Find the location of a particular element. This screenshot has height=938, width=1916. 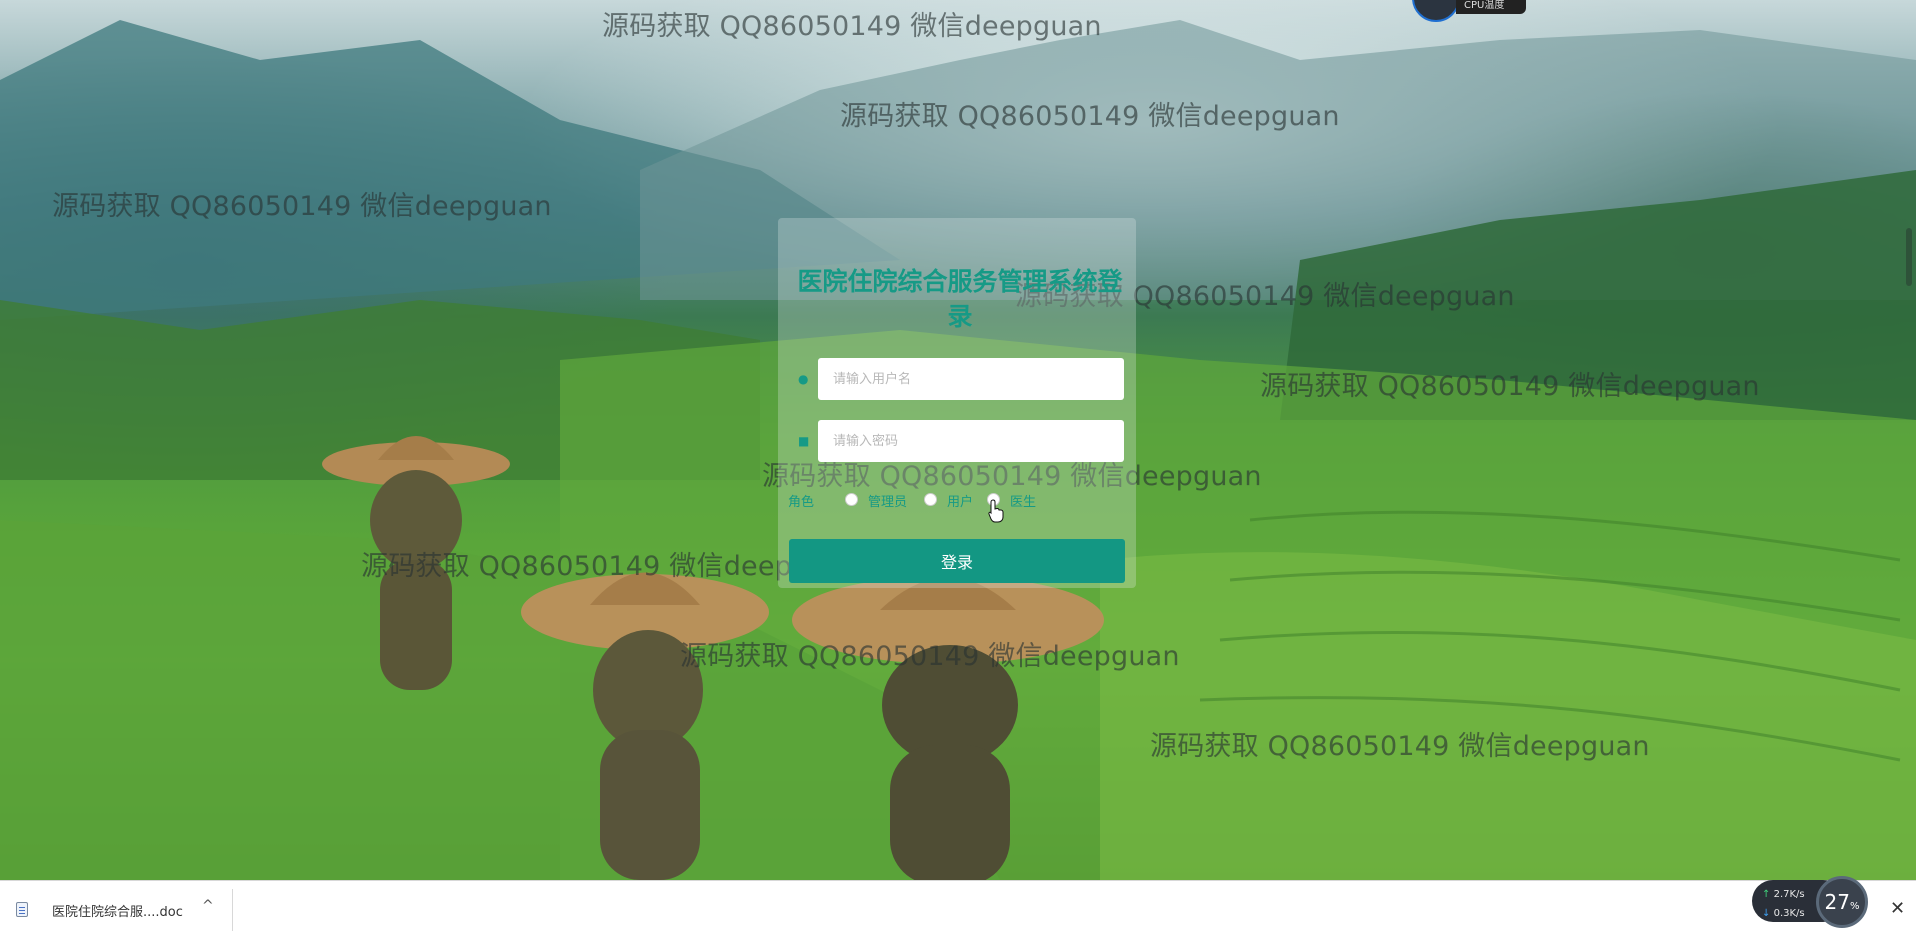

role-radio-admin is located at coordinates (851, 499).